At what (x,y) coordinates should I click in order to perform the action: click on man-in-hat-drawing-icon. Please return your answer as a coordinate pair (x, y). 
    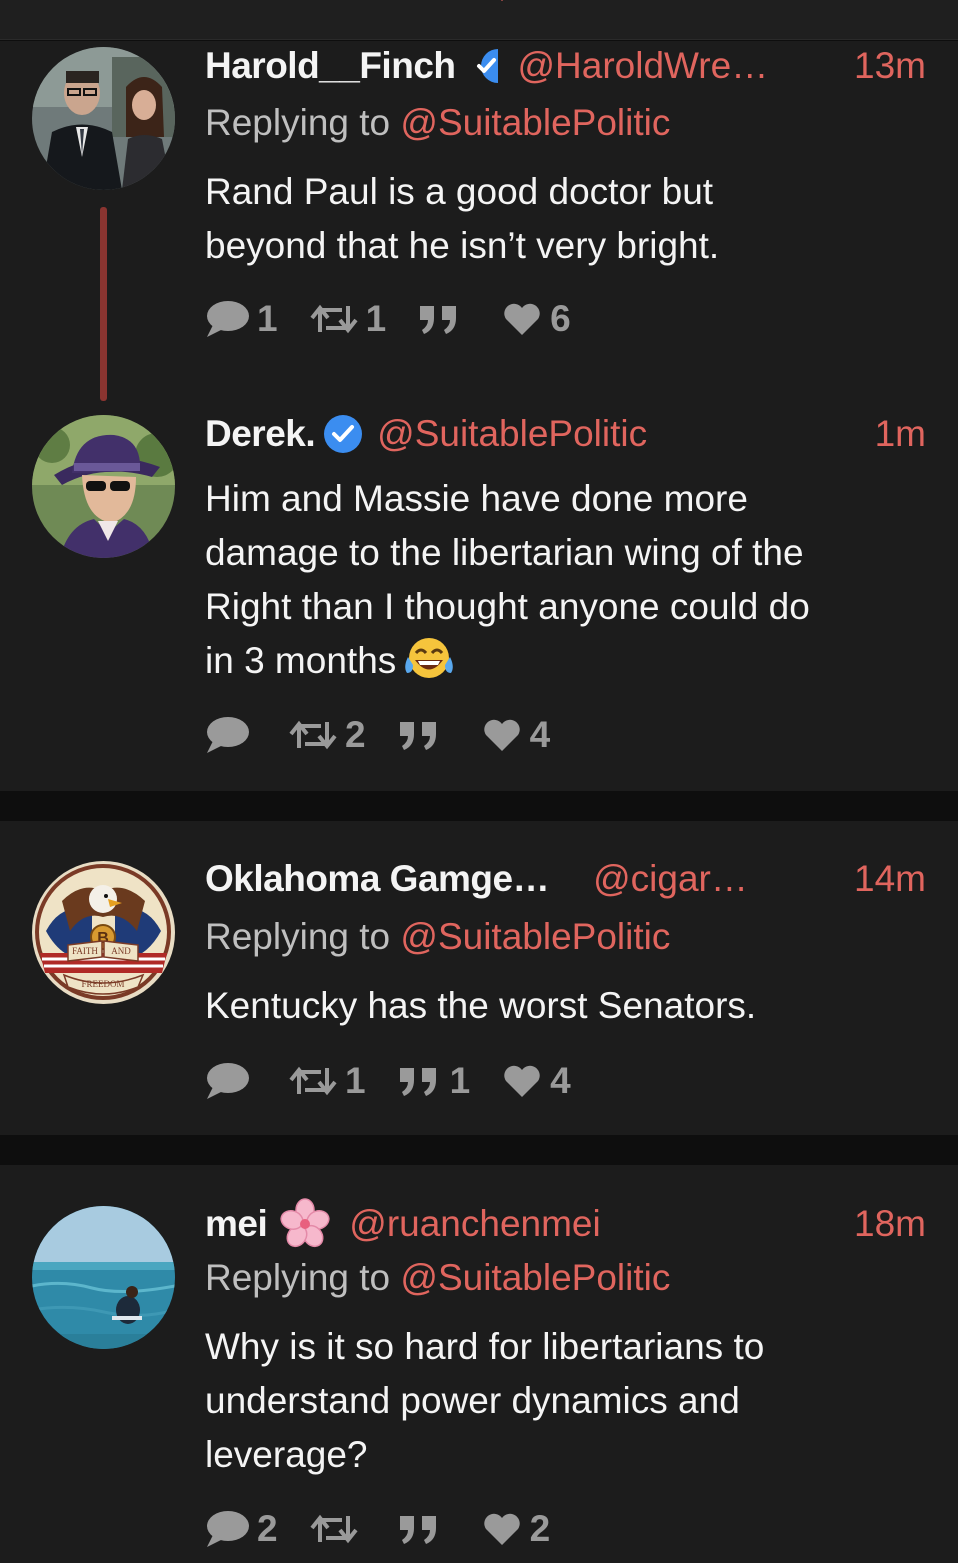
    Looking at the image, I should click on (103, 486).